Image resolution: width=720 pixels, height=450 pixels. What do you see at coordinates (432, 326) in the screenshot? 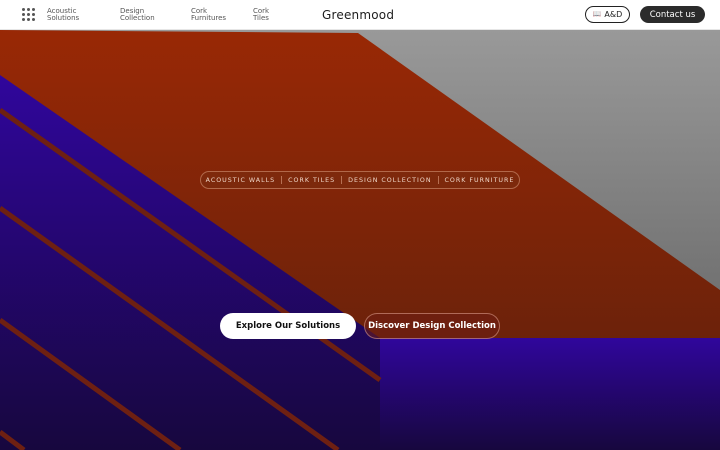
I see `discover-design-collection-button: Discover Design Collection` at bounding box center [432, 326].